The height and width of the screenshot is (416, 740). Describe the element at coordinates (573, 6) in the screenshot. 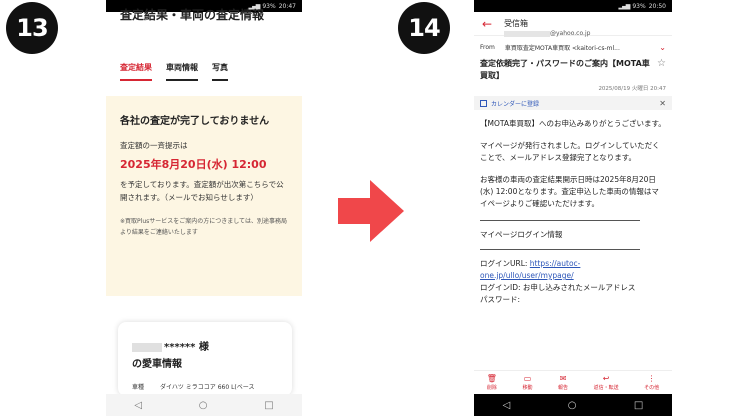

I see `status-bar: ▂▄▆ 93% 20:50` at that location.